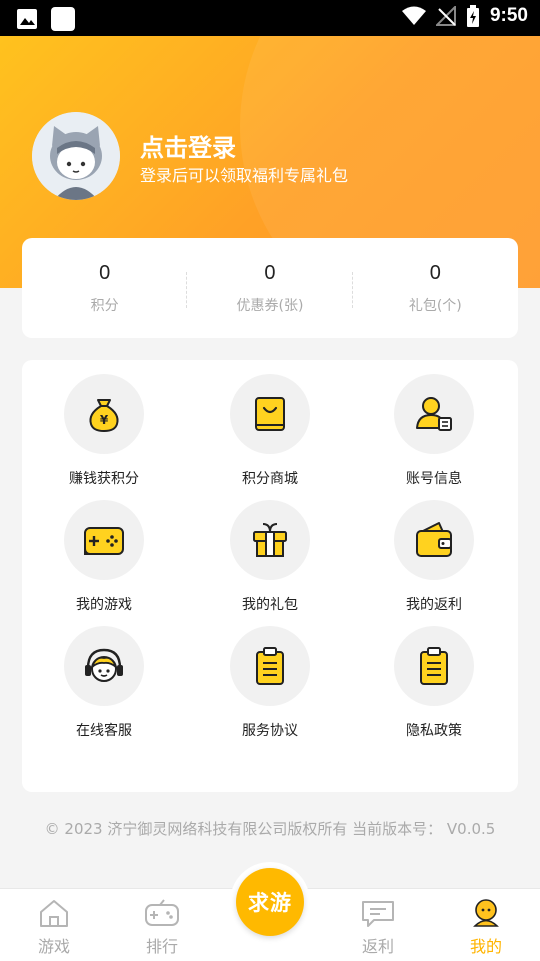  What do you see at coordinates (104, 731) in the screenshot?
I see `menu-label: 在线客服` at bounding box center [104, 731].